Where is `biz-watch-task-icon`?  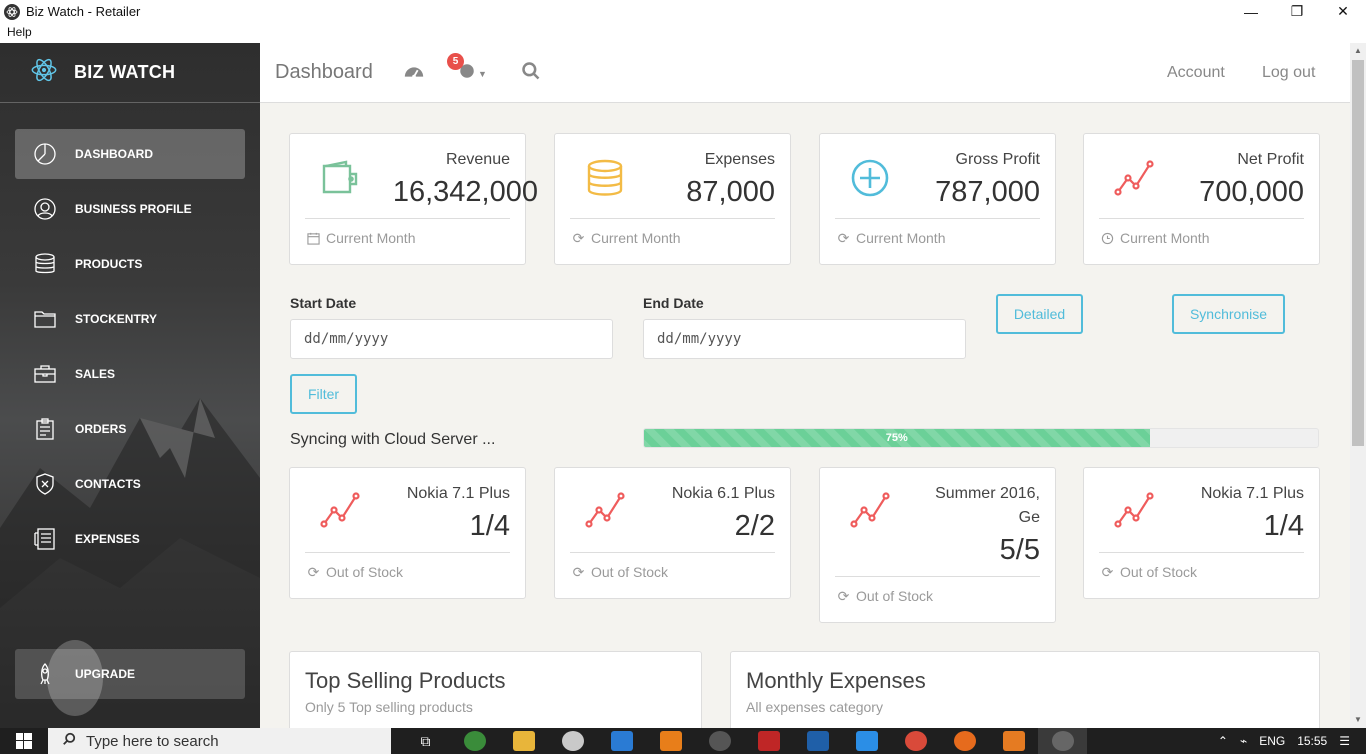
biz-watch-task-icon is located at coordinates (1062, 741).